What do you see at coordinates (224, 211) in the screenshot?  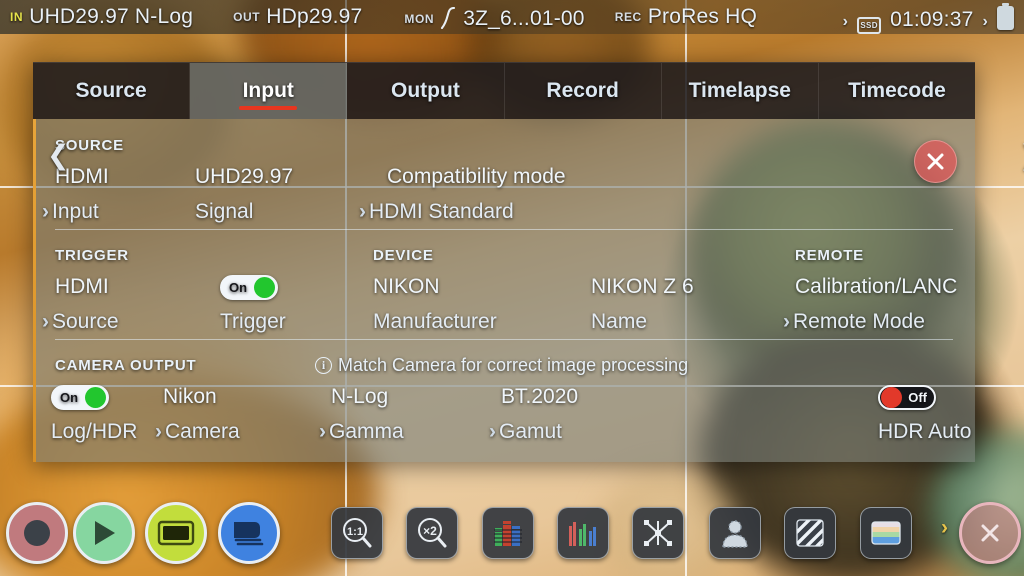 I see `source-signal-label-text: Signal` at bounding box center [224, 211].